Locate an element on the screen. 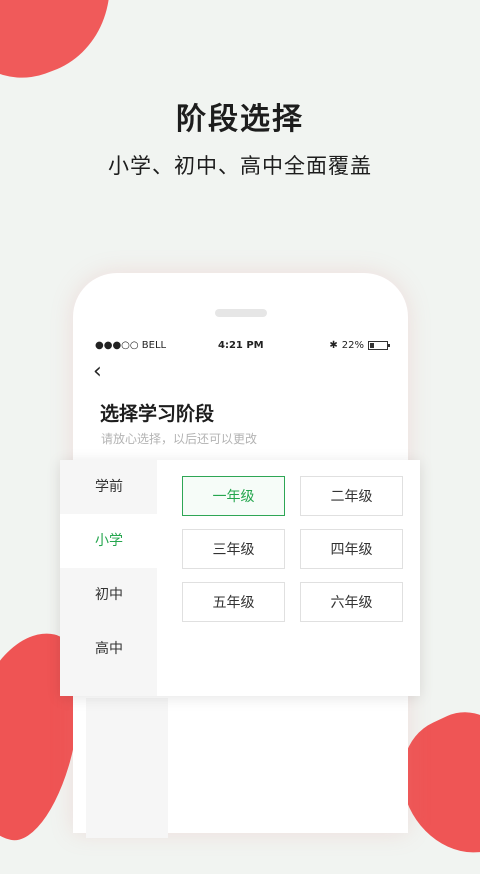 The height and width of the screenshot is (874, 480). category-item-primary: 小学 is located at coordinates (108, 541).